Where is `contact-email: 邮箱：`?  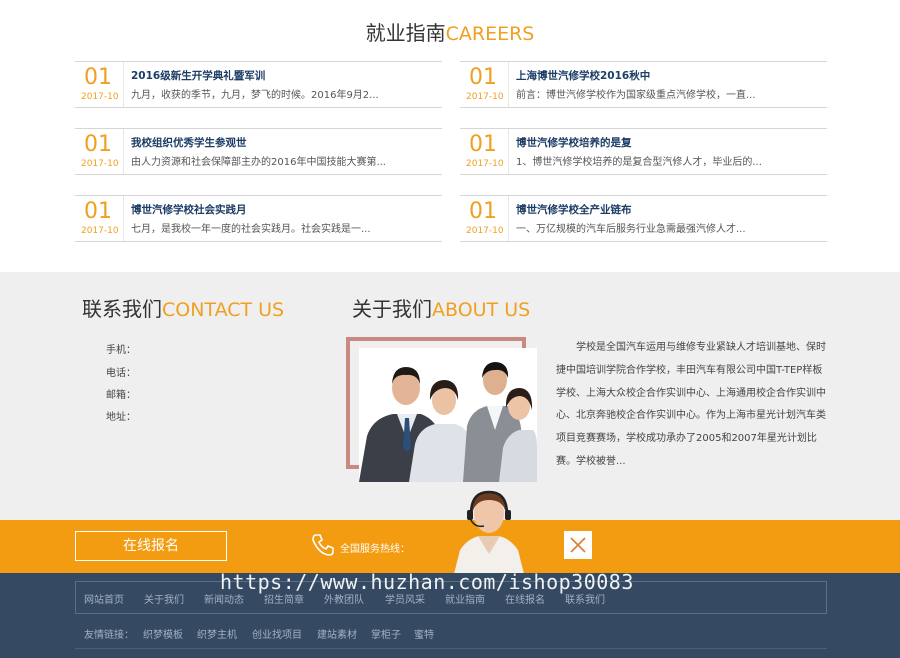 contact-email: 邮箱： is located at coordinates (121, 395).